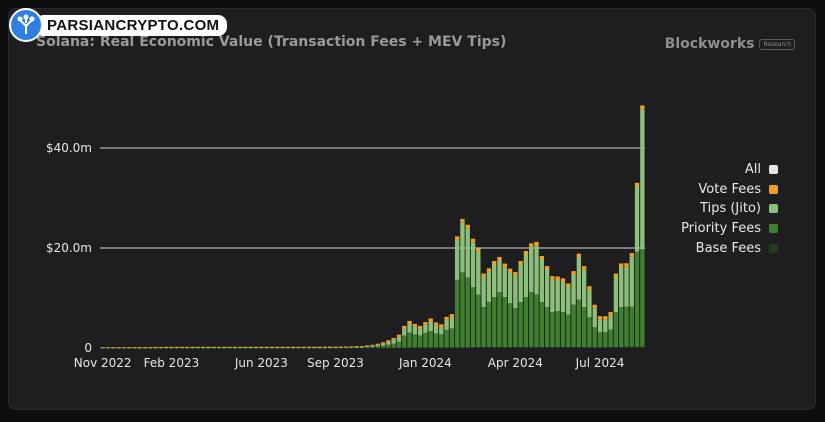  Describe the element at coordinates (69, 248) in the screenshot. I see `y-tick-label: $20.0m` at that location.